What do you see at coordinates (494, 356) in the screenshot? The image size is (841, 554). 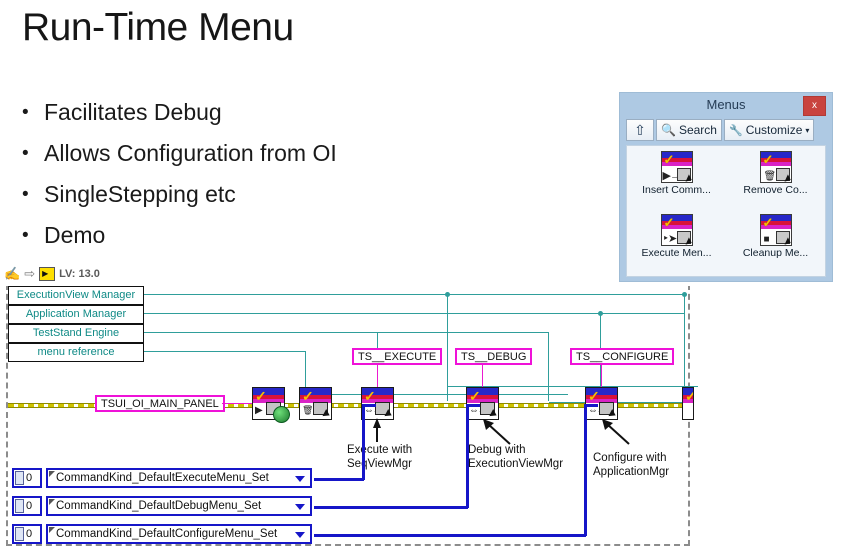 I see `label-ts-debug: TS__DEBUG` at bounding box center [494, 356].